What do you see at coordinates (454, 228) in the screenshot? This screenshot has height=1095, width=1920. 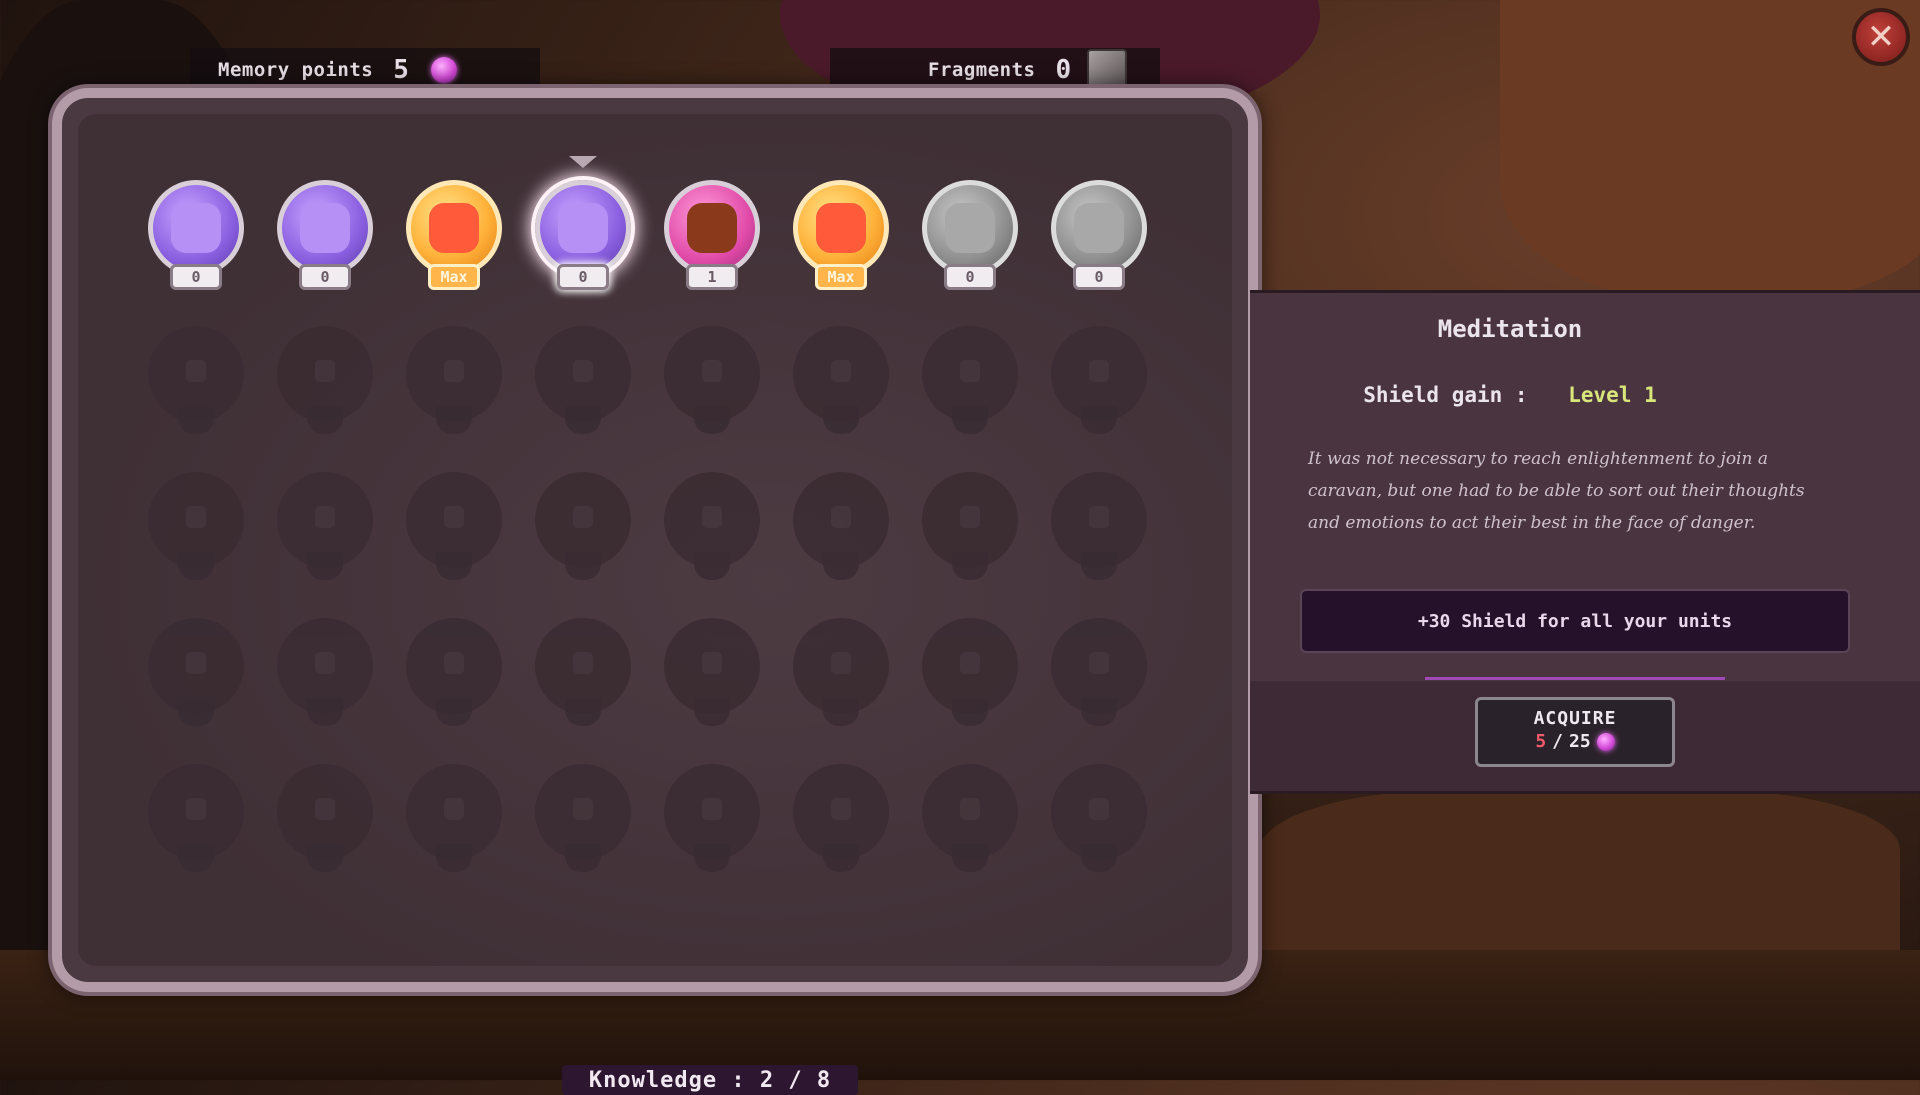 I see `heart-icon` at bounding box center [454, 228].